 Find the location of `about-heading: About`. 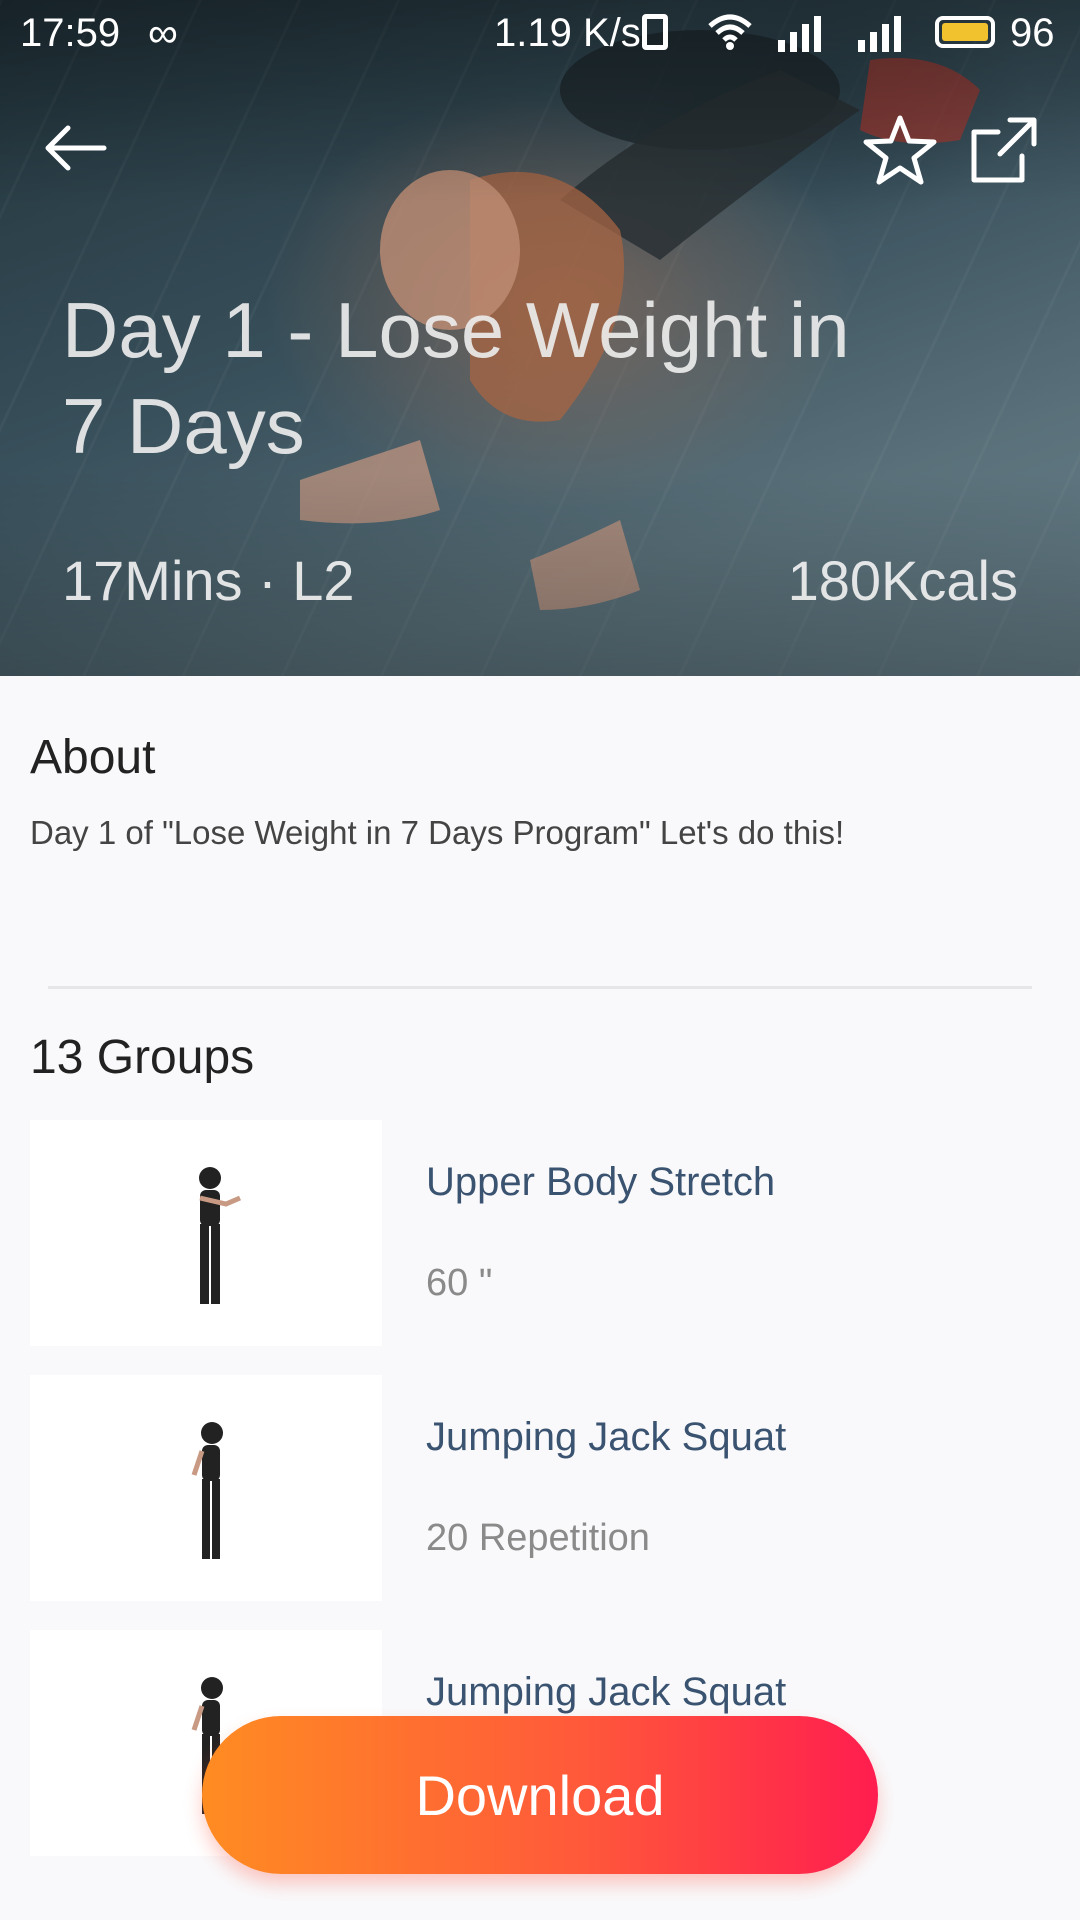

about-heading: About is located at coordinates (93, 757).